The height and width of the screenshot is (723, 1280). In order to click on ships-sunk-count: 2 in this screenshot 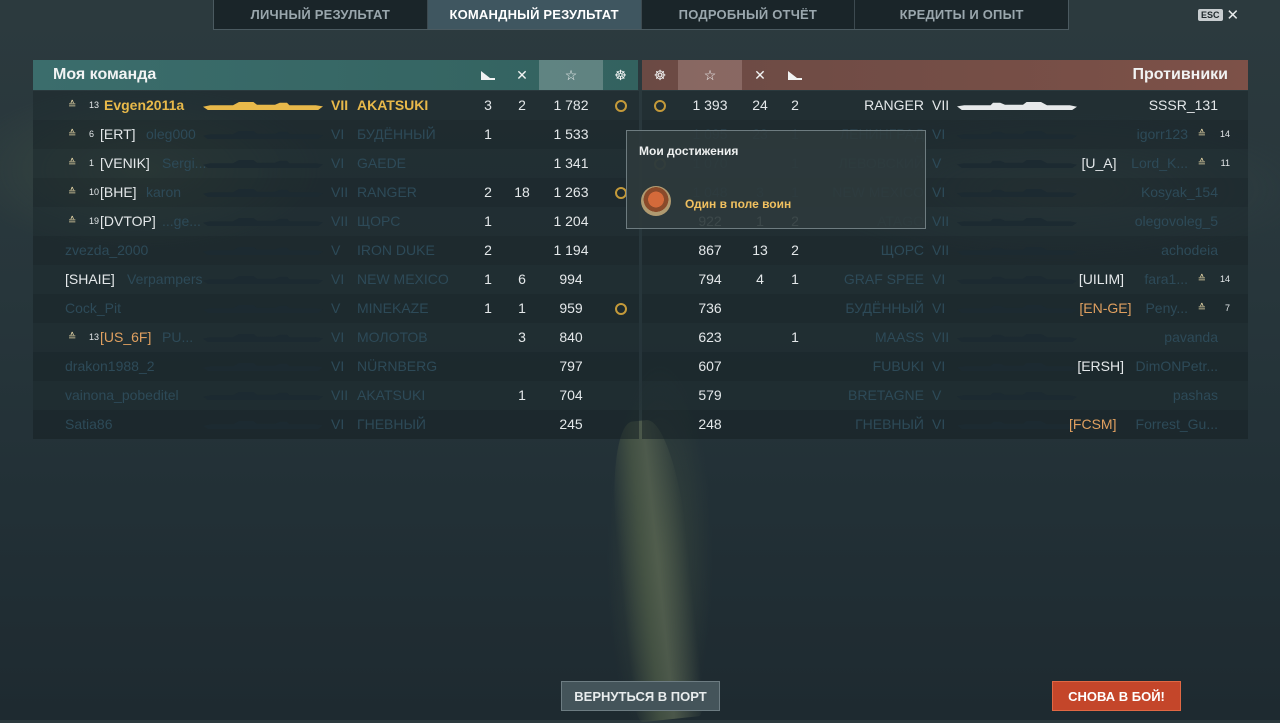, I will do `click(488, 250)`.